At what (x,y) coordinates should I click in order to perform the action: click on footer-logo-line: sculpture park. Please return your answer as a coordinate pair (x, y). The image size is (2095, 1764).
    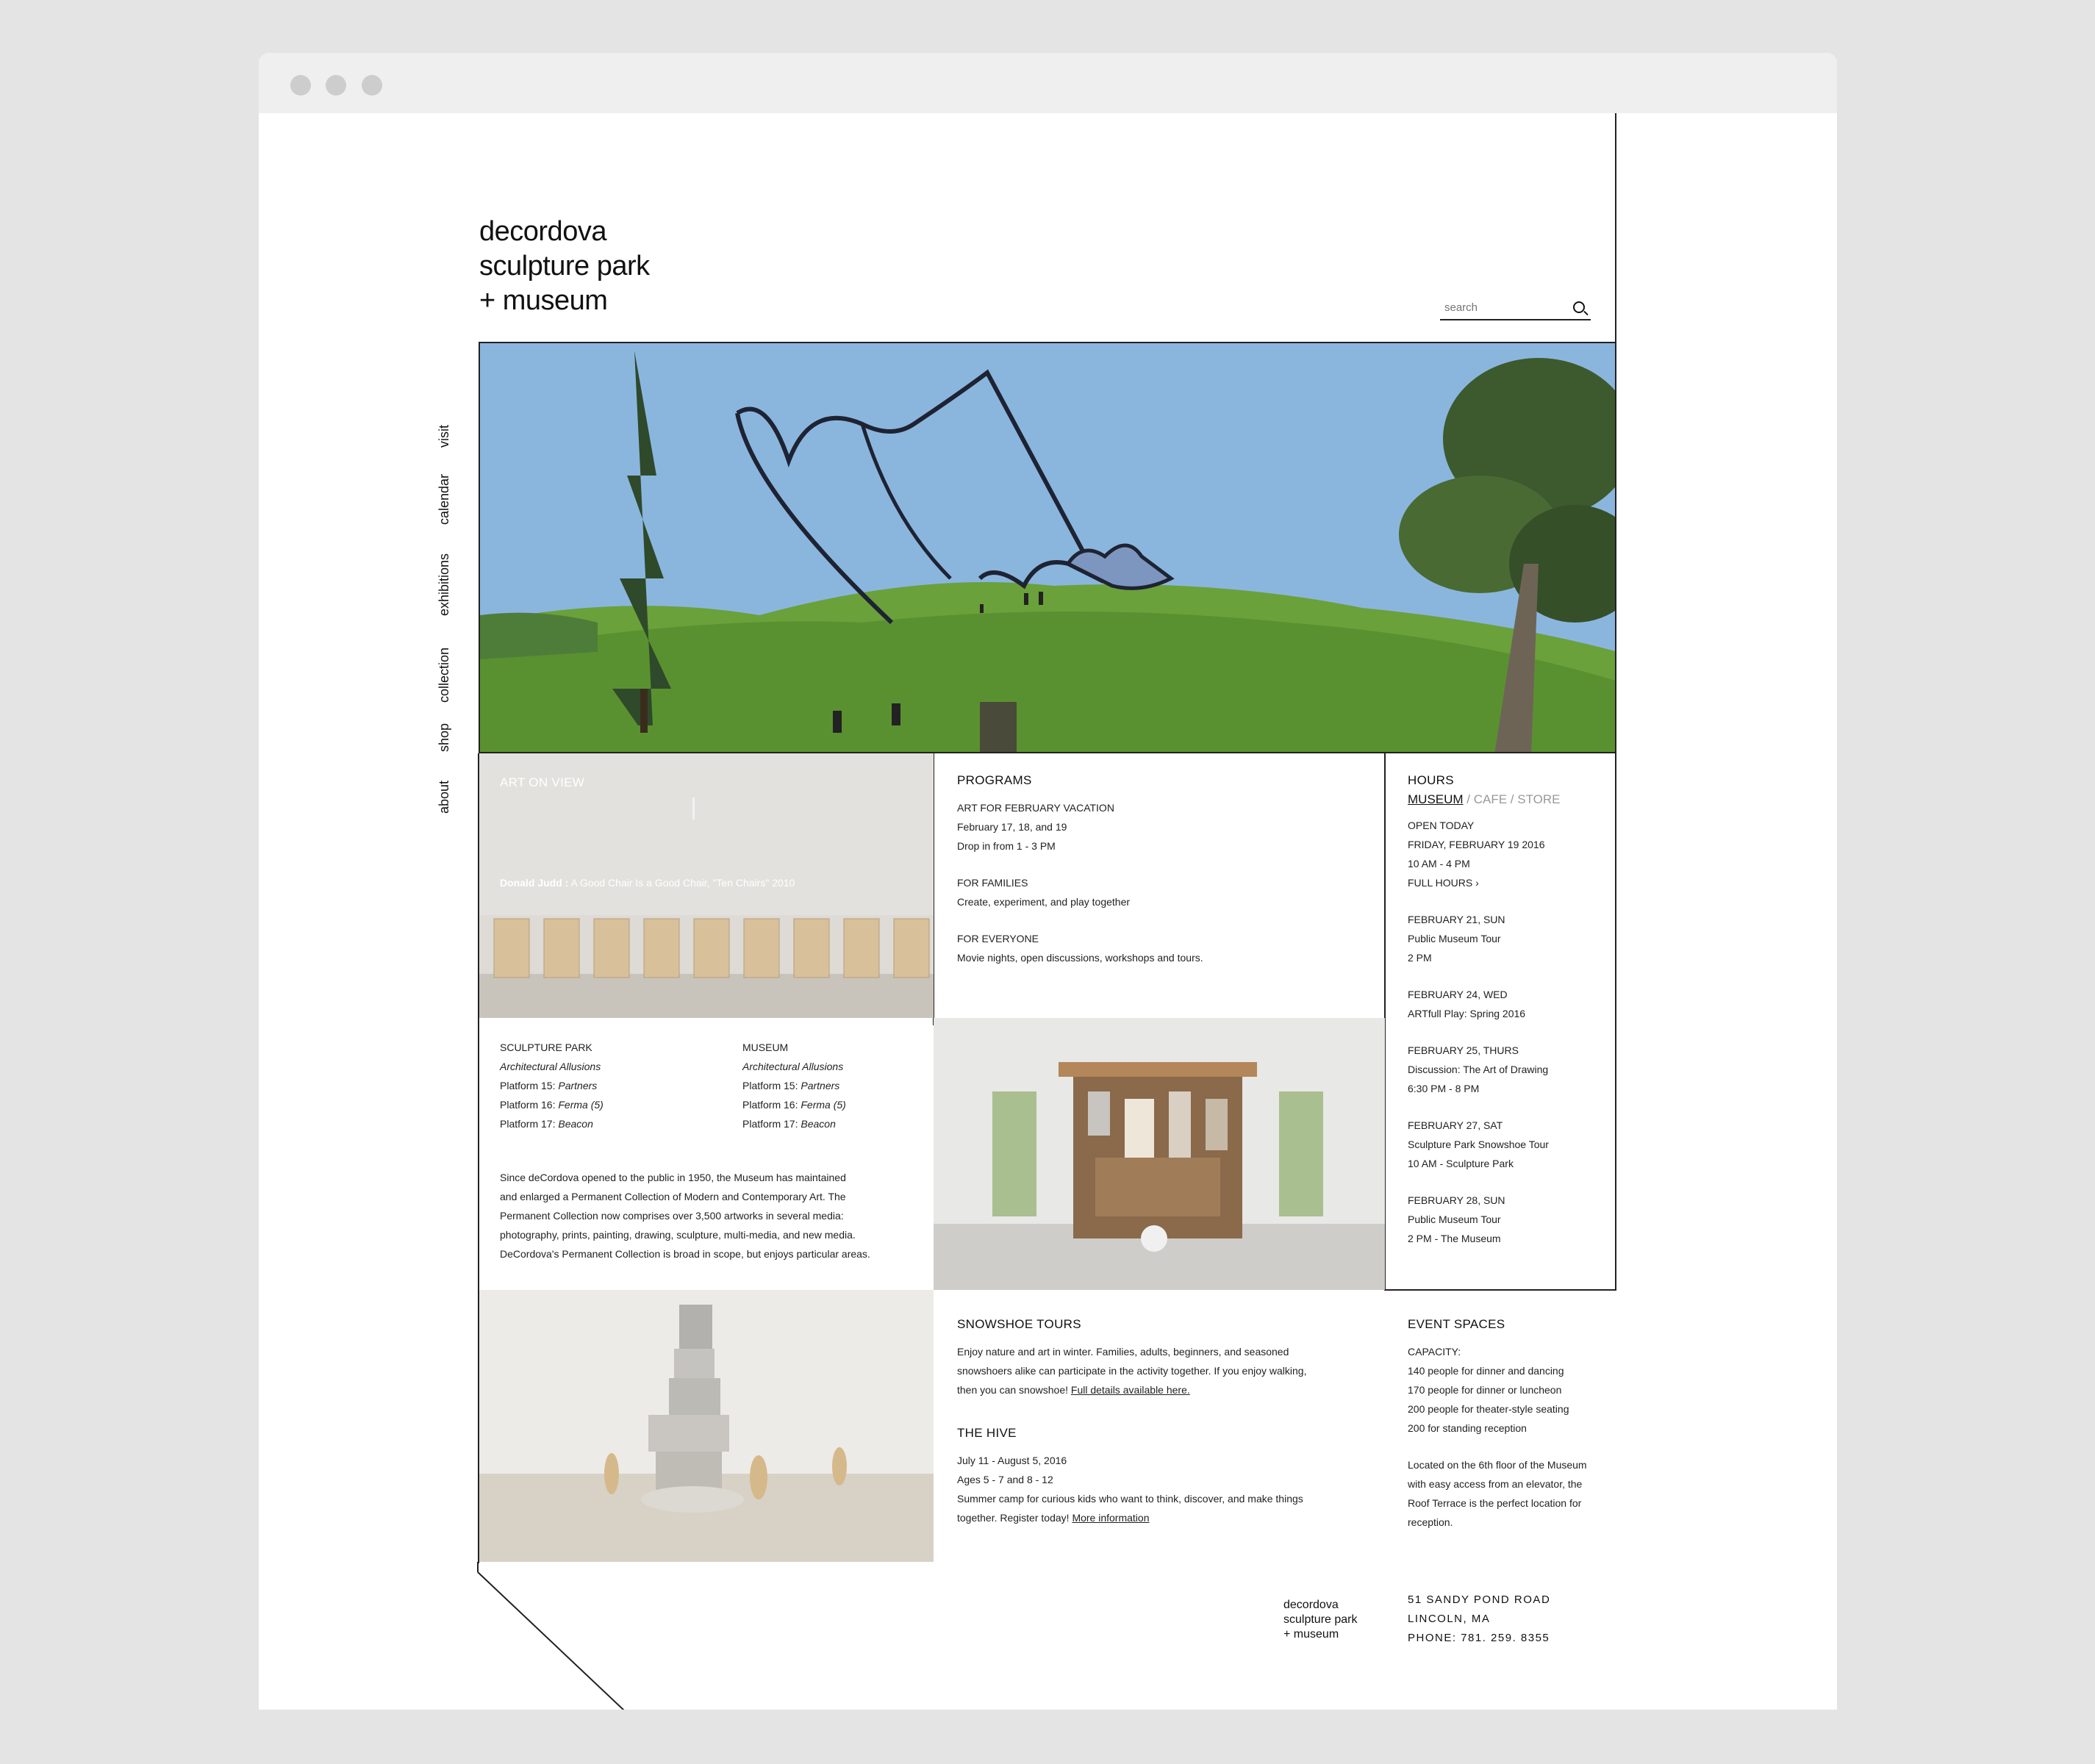
    Looking at the image, I should click on (1320, 1619).